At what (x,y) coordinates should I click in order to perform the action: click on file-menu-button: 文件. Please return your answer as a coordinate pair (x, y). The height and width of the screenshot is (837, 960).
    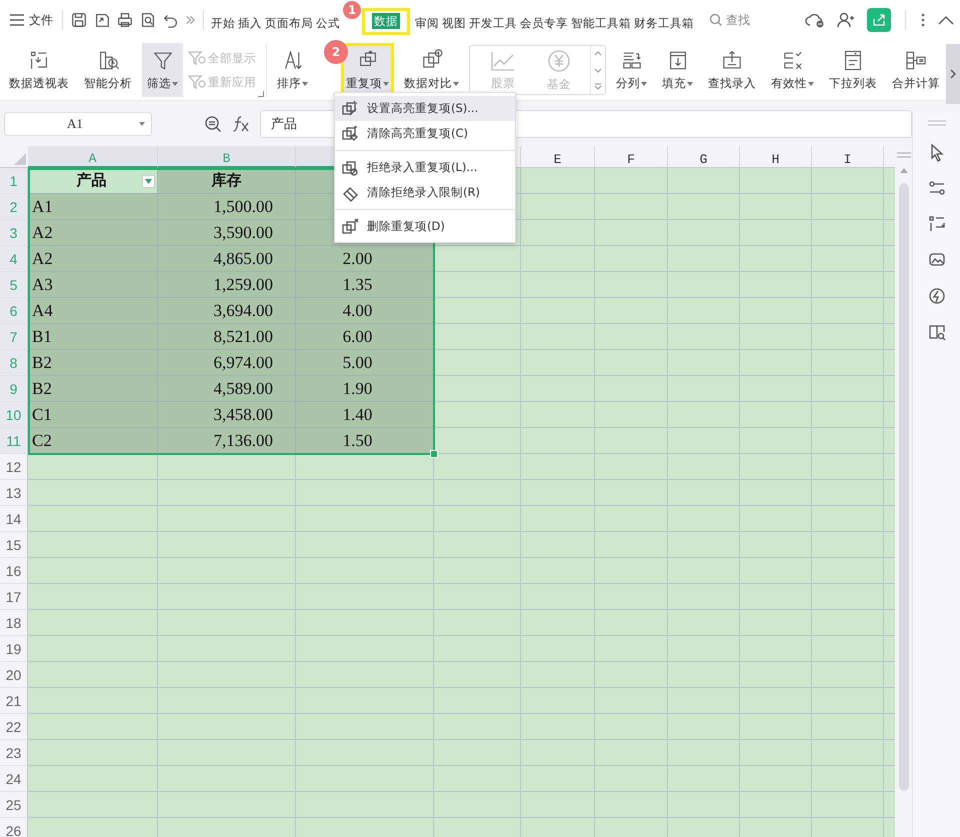
    Looking at the image, I should click on (31, 20).